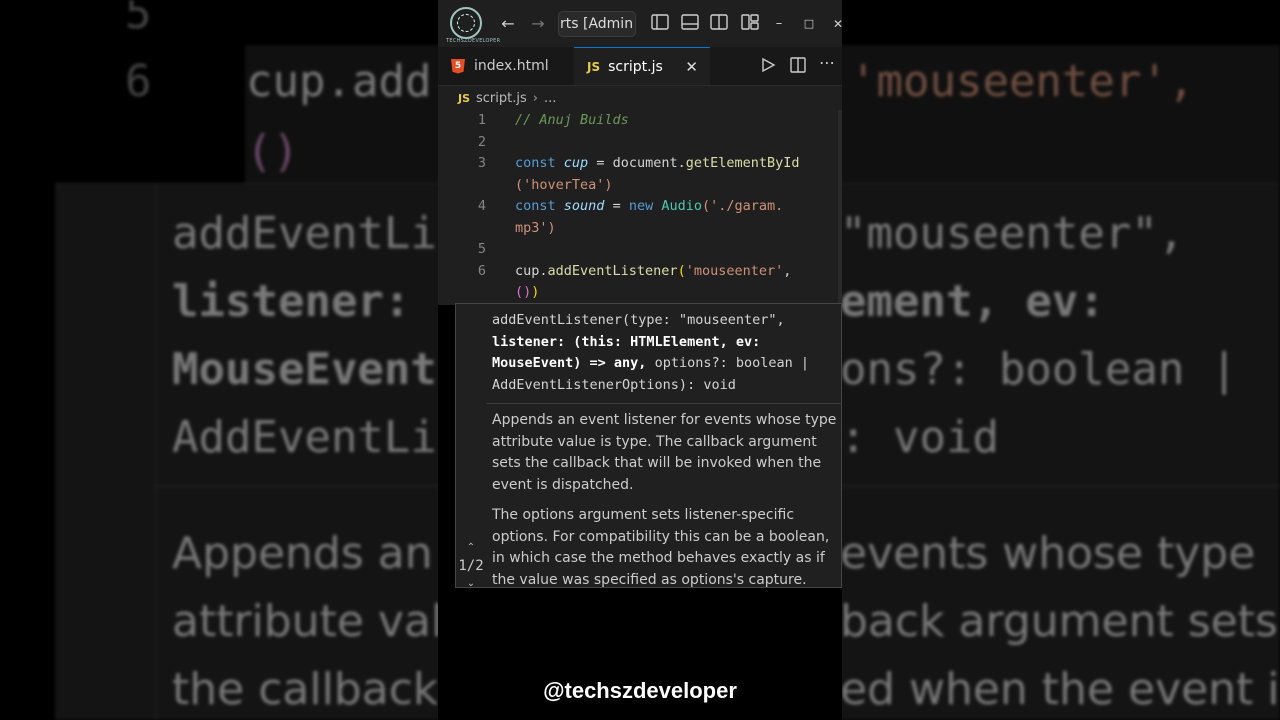 This screenshot has width=1280, height=720. I want to click on chevron-up-icon: ⌃, so click(471, 548).